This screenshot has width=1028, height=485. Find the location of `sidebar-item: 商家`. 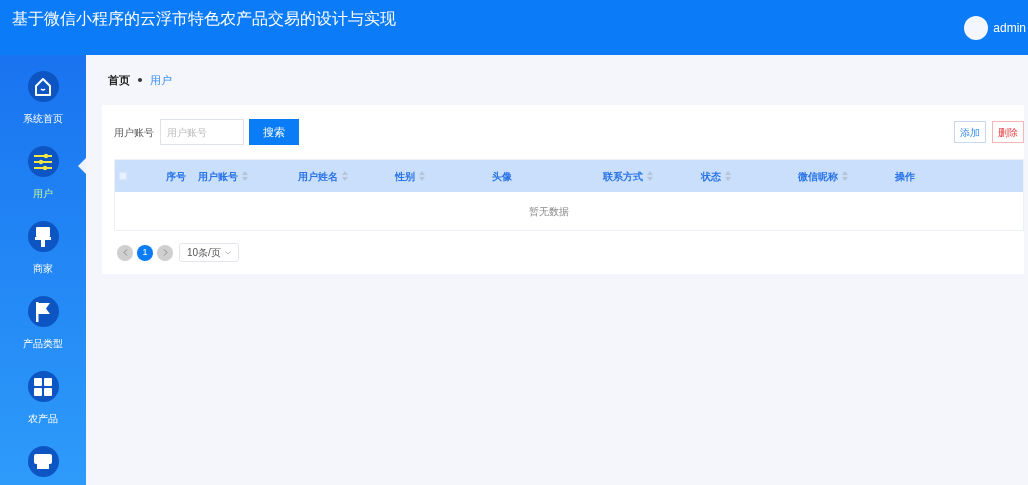

sidebar-item: 商家 is located at coordinates (43, 254).